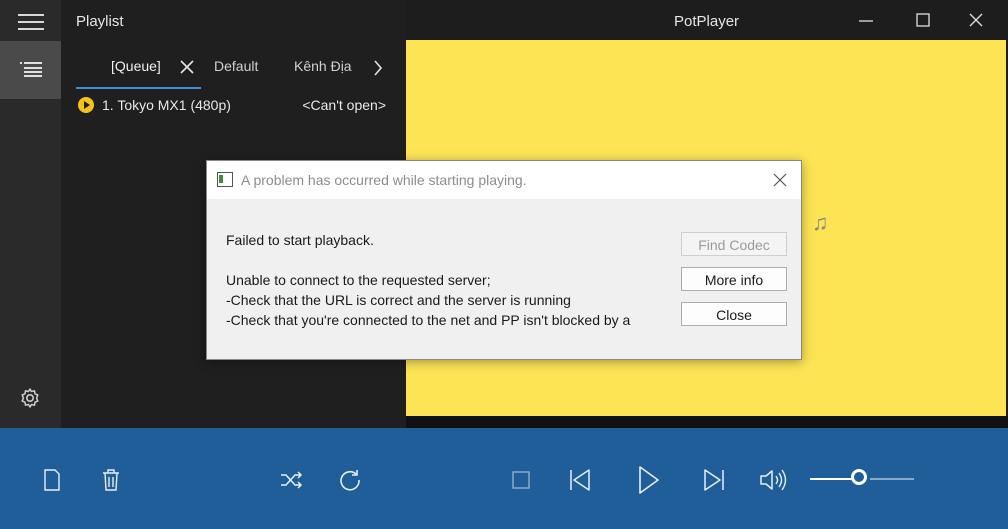  Describe the element at coordinates (820, 222) in the screenshot. I see `music-note-icon: ♫` at that location.